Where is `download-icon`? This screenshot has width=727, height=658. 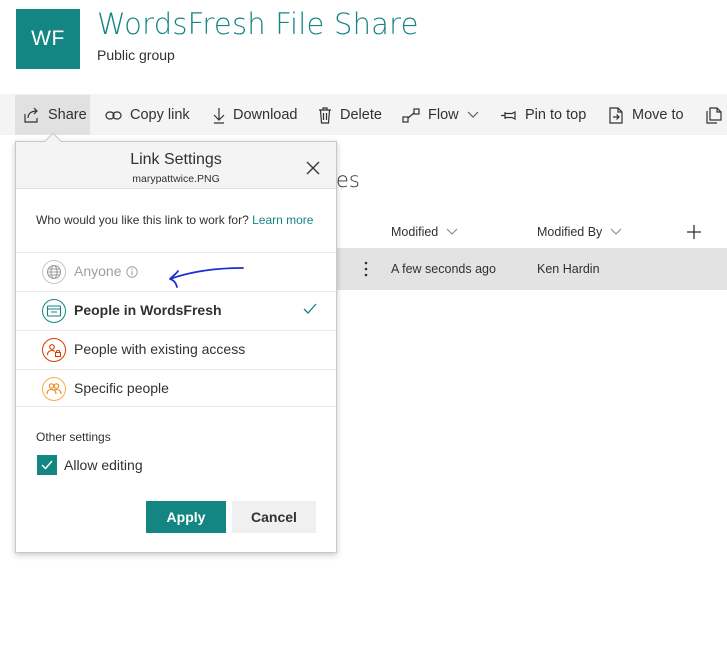
download-icon is located at coordinates (219, 115).